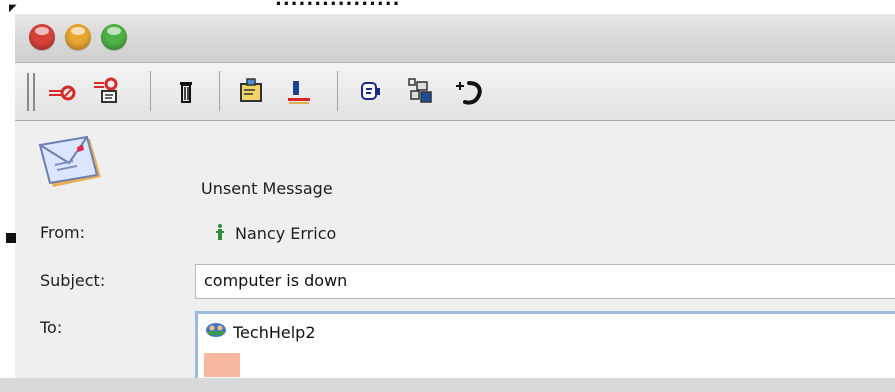 The image size is (895, 392). What do you see at coordinates (267, 188) in the screenshot?
I see `message-status: Unsent Message` at bounding box center [267, 188].